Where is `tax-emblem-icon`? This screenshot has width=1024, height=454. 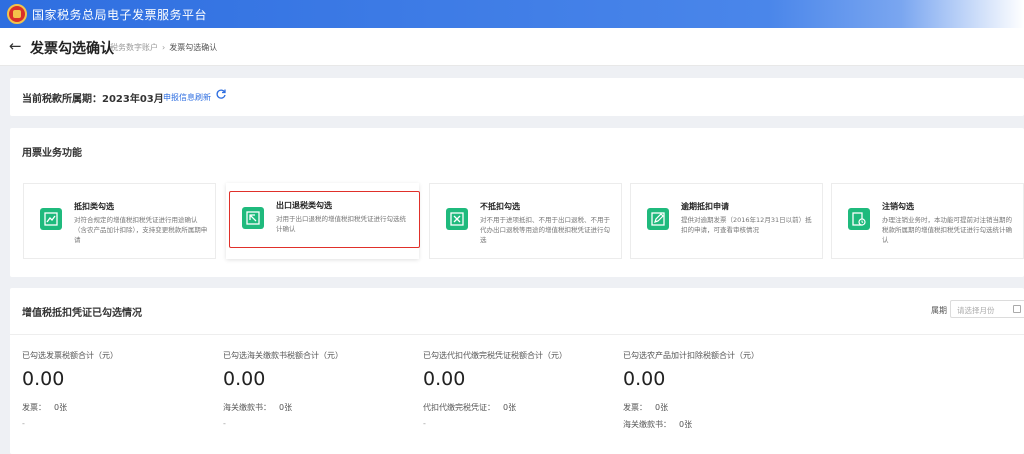 tax-emblem-icon is located at coordinates (17, 14).